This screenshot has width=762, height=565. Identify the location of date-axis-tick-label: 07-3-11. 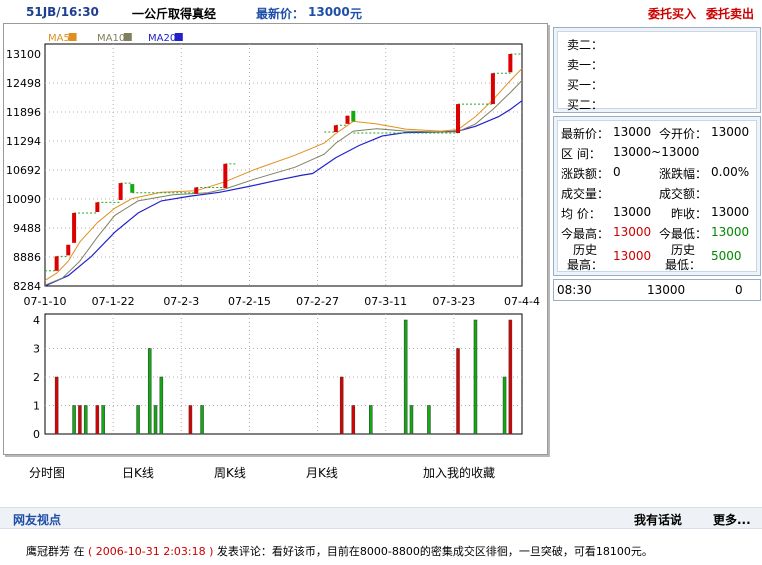
(385, 301).